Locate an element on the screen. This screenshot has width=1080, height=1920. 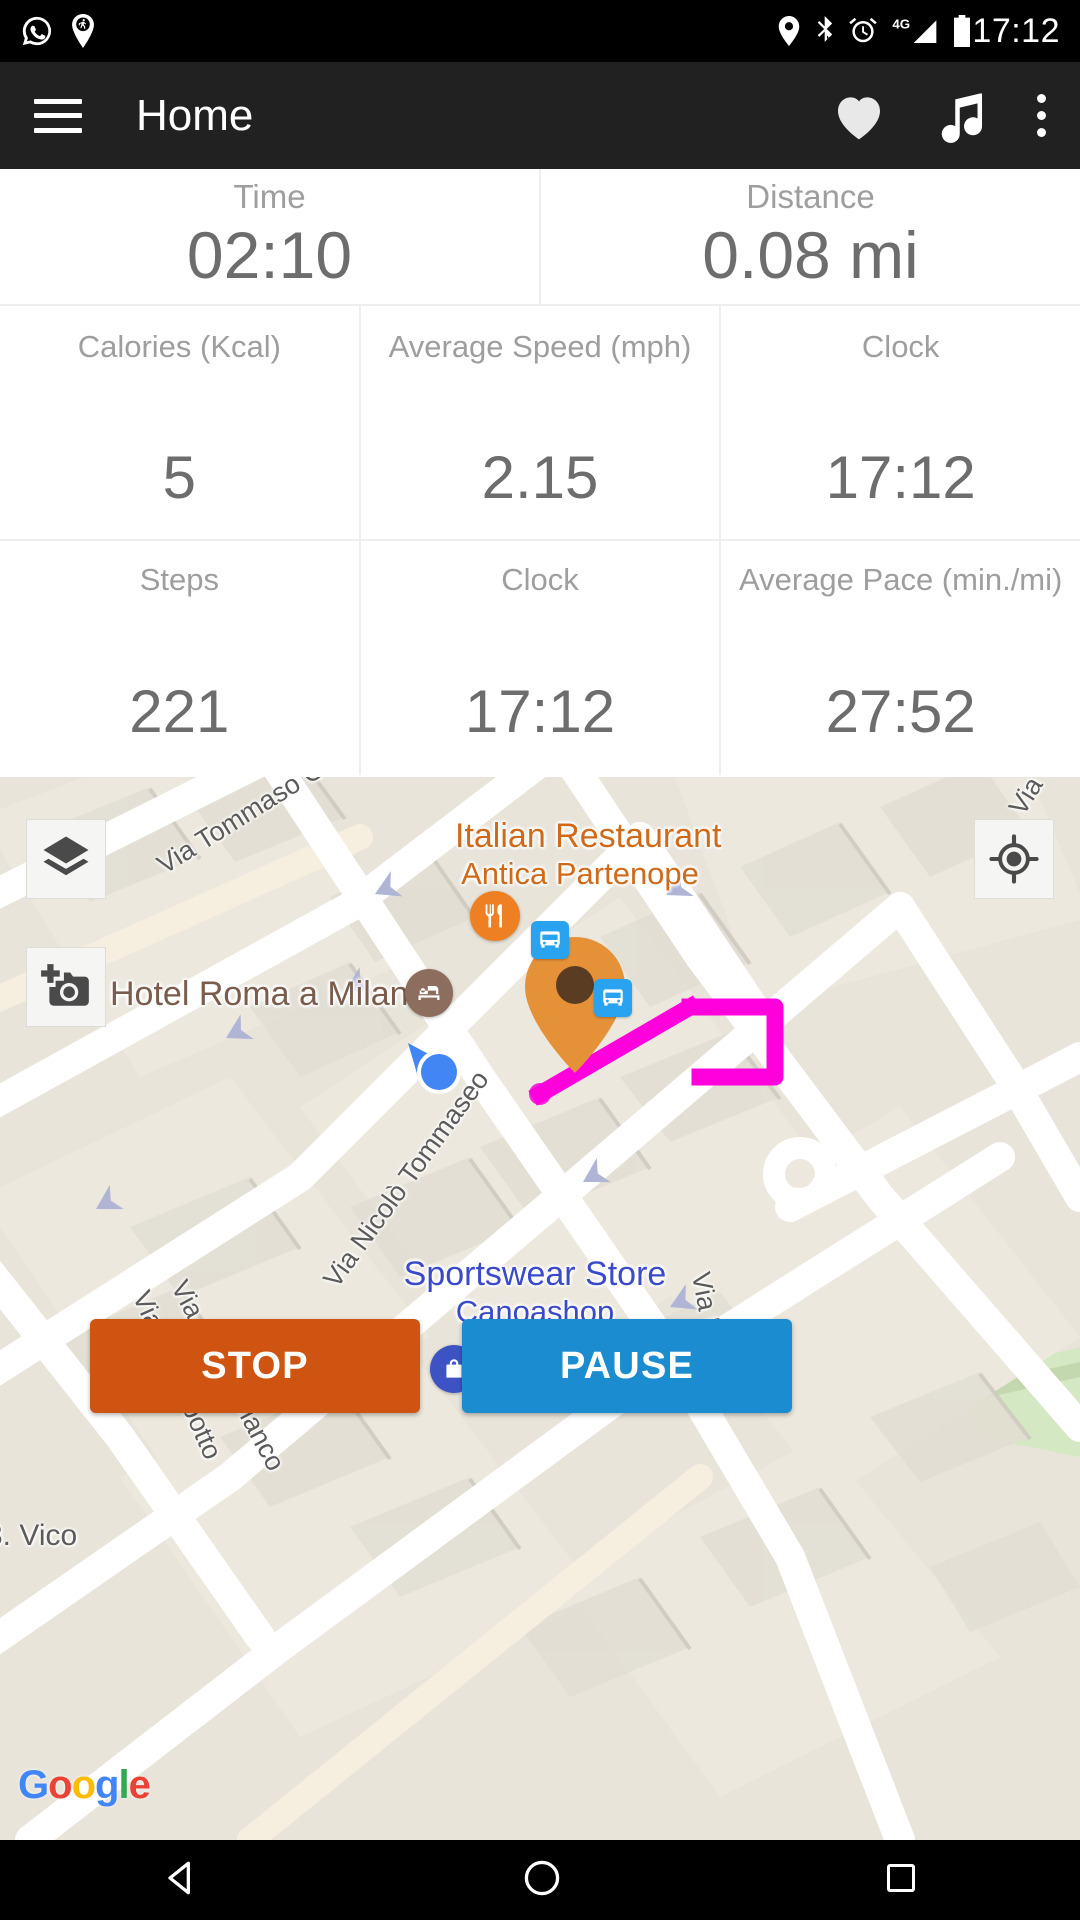
stat-value: 221 is located at coordinates (179, 711).